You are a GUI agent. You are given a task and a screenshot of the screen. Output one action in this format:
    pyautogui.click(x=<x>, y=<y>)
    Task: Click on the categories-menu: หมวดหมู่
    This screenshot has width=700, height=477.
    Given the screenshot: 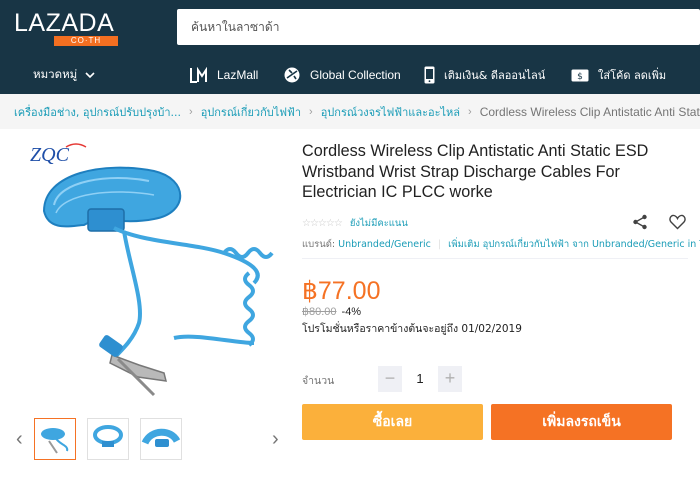 What is the action you would take?
    pyautogui.click(x=64, y=75)
    